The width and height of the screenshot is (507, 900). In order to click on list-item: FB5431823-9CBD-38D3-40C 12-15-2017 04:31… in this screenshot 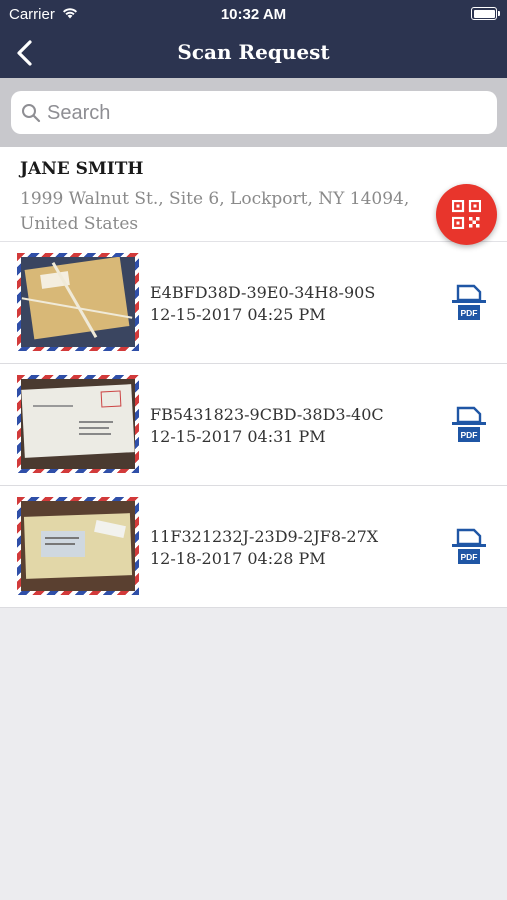, I will do `click(253, 425)`.